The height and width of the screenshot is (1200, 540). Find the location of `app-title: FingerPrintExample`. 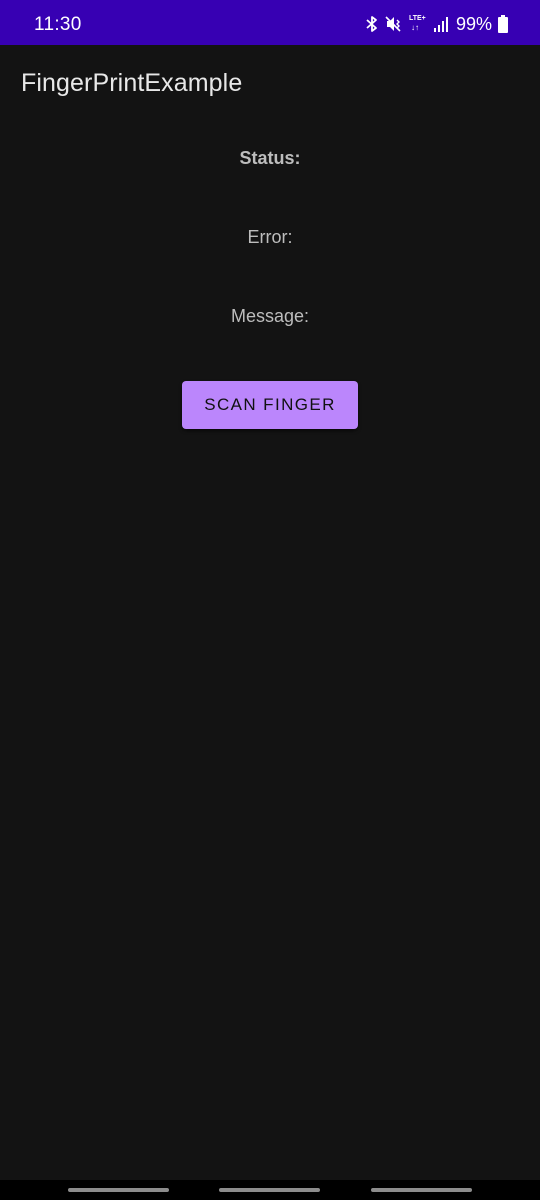

app-title: FingerPrintExample is located at coordinates (132, 83).